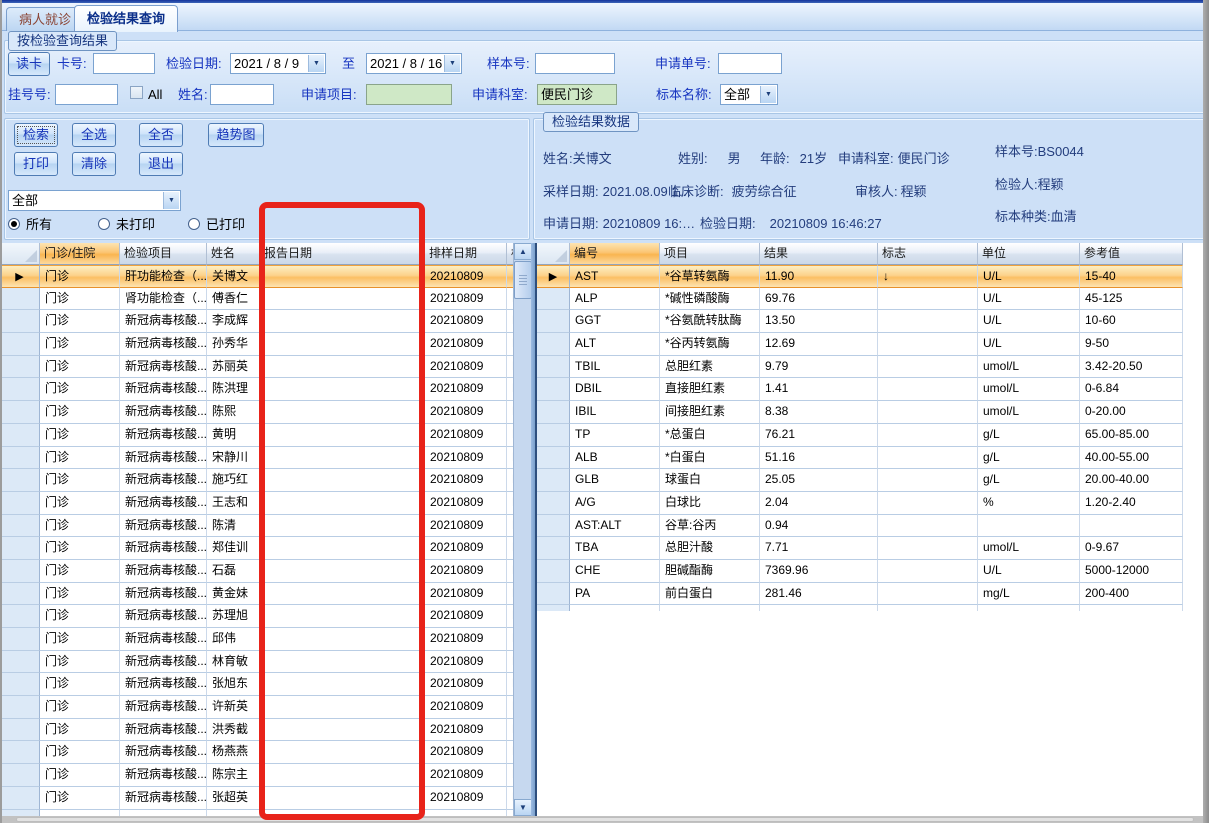  Describe the element at coordinates (36, 164) in the screenshot. I see `print-button: 打印` at that location.